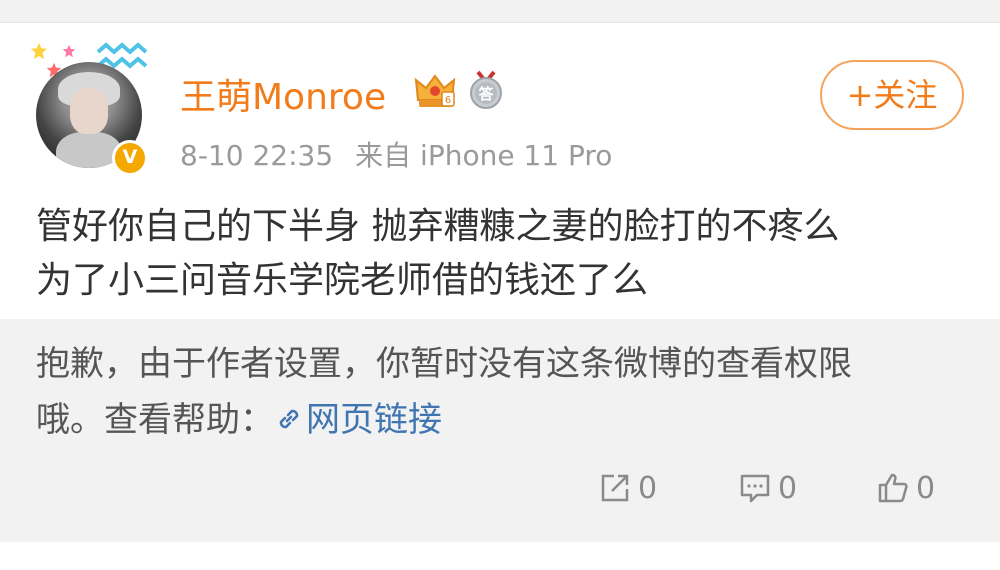 The image size is (1000, 570). Describe the element at coordinates (648, 488) in the screenshot. I see `repost-count: 0` at that location.